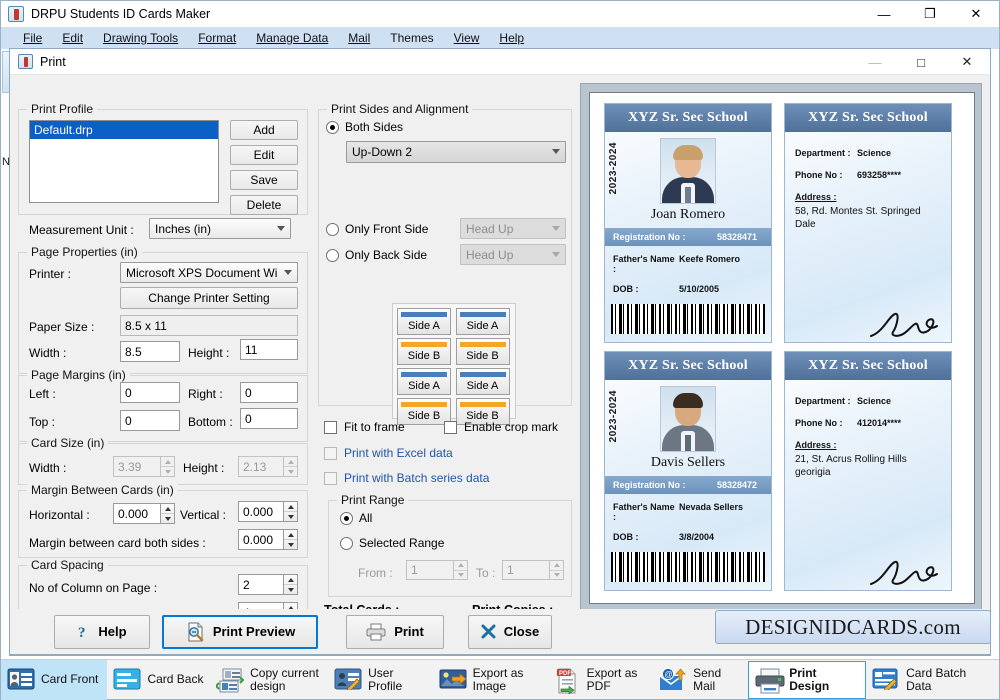 This screenshot has height=700, width=1000. Describe the element at coordinates (467, 38) in the screenshot. I see `menu-view: View` at that location.